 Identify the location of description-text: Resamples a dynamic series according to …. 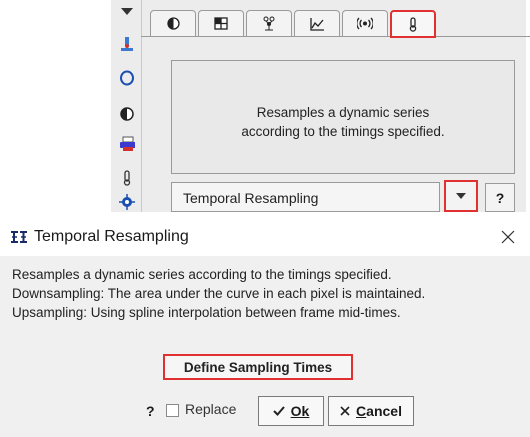
(343, 122).